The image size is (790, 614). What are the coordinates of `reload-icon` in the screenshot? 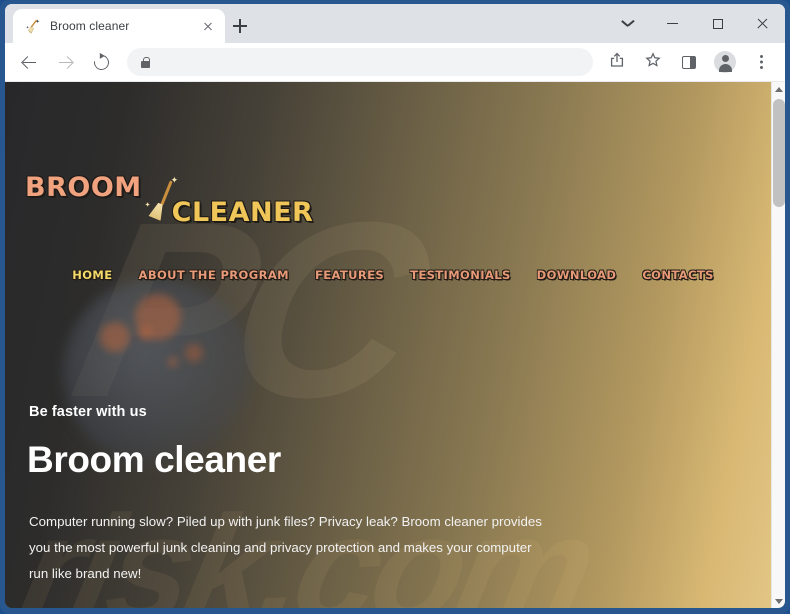 It's located at (101, 62).